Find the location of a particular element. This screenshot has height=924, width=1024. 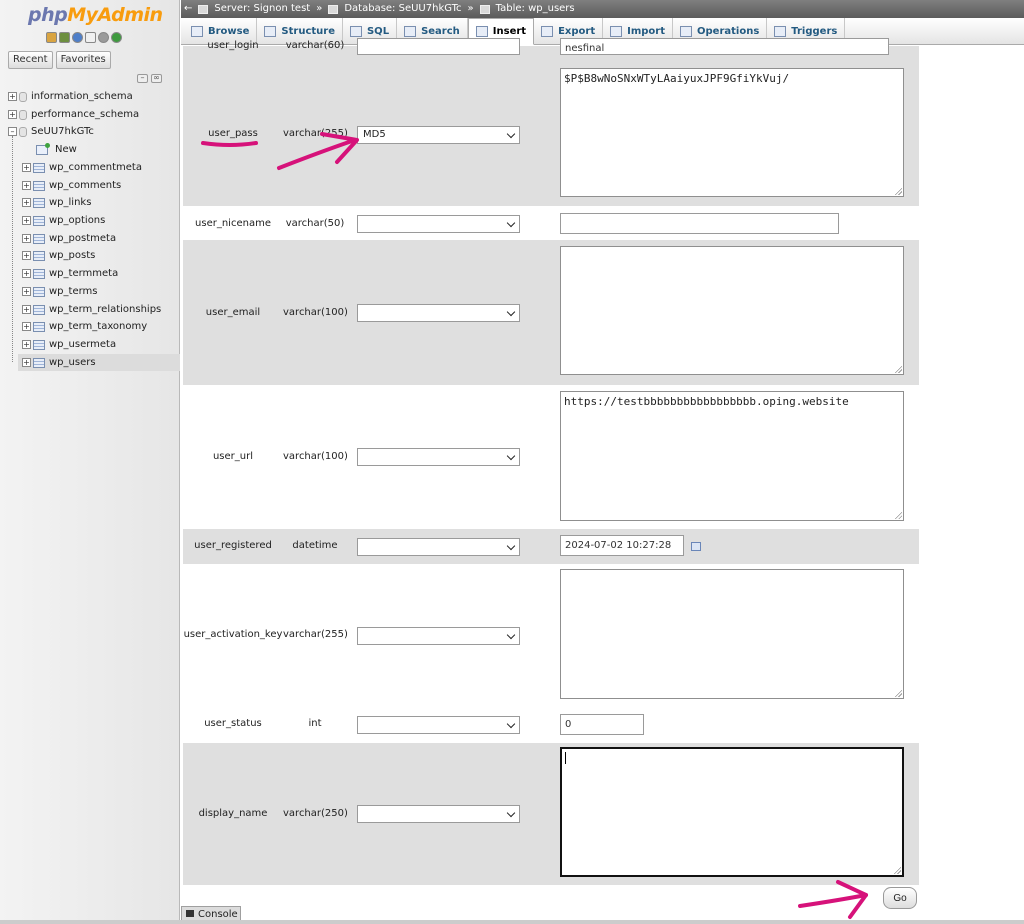

go-button: Go is located at coordinates (900, 898).